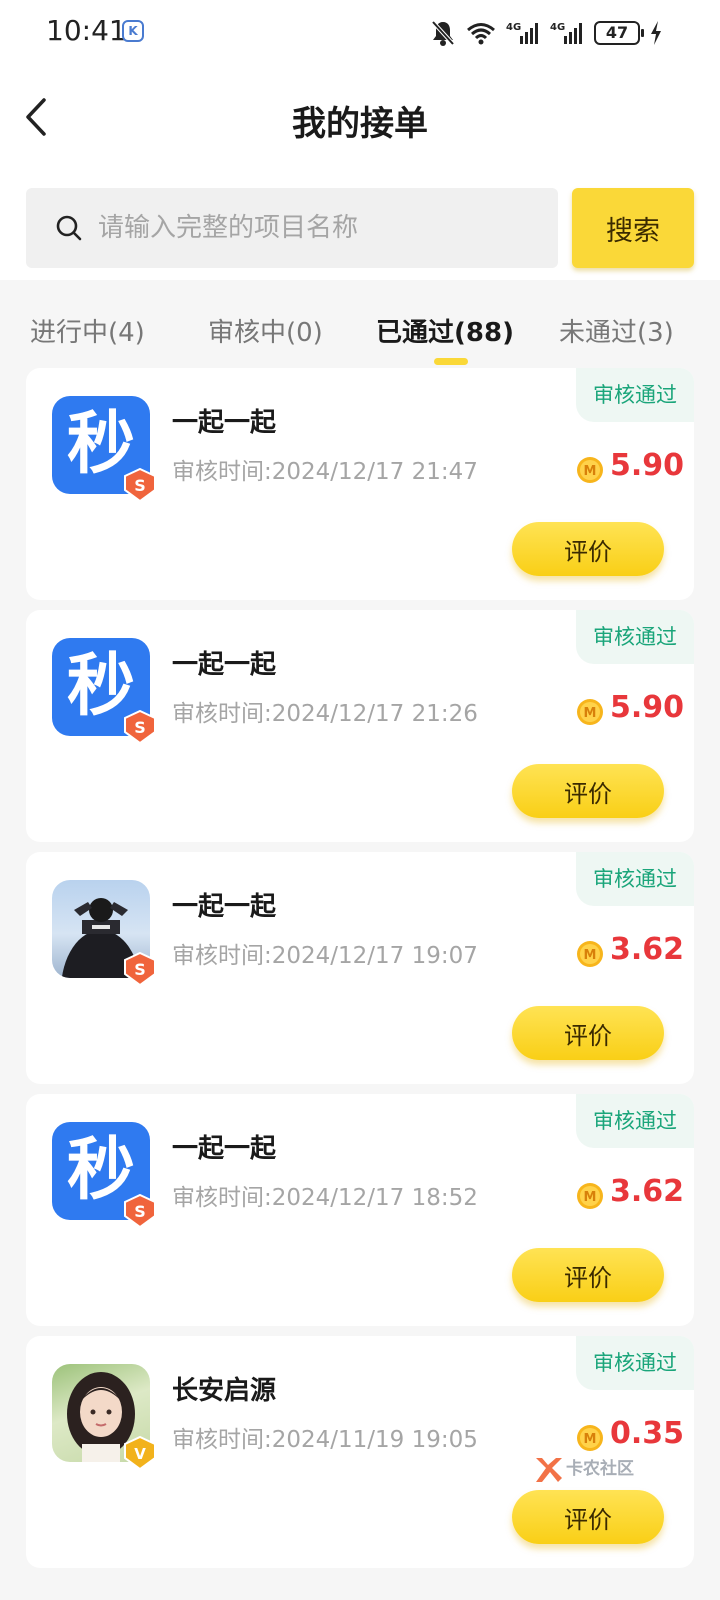 Image resolution: width=720 pixels, height=1600 pixels. I want to click on header: 我的接单, so click(360, 119).